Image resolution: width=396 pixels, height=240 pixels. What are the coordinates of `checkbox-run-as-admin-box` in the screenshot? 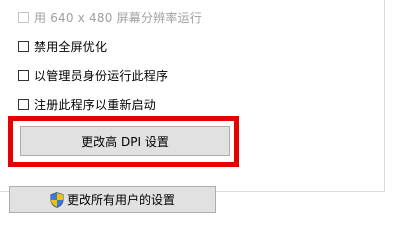 It's located at (23, 75).